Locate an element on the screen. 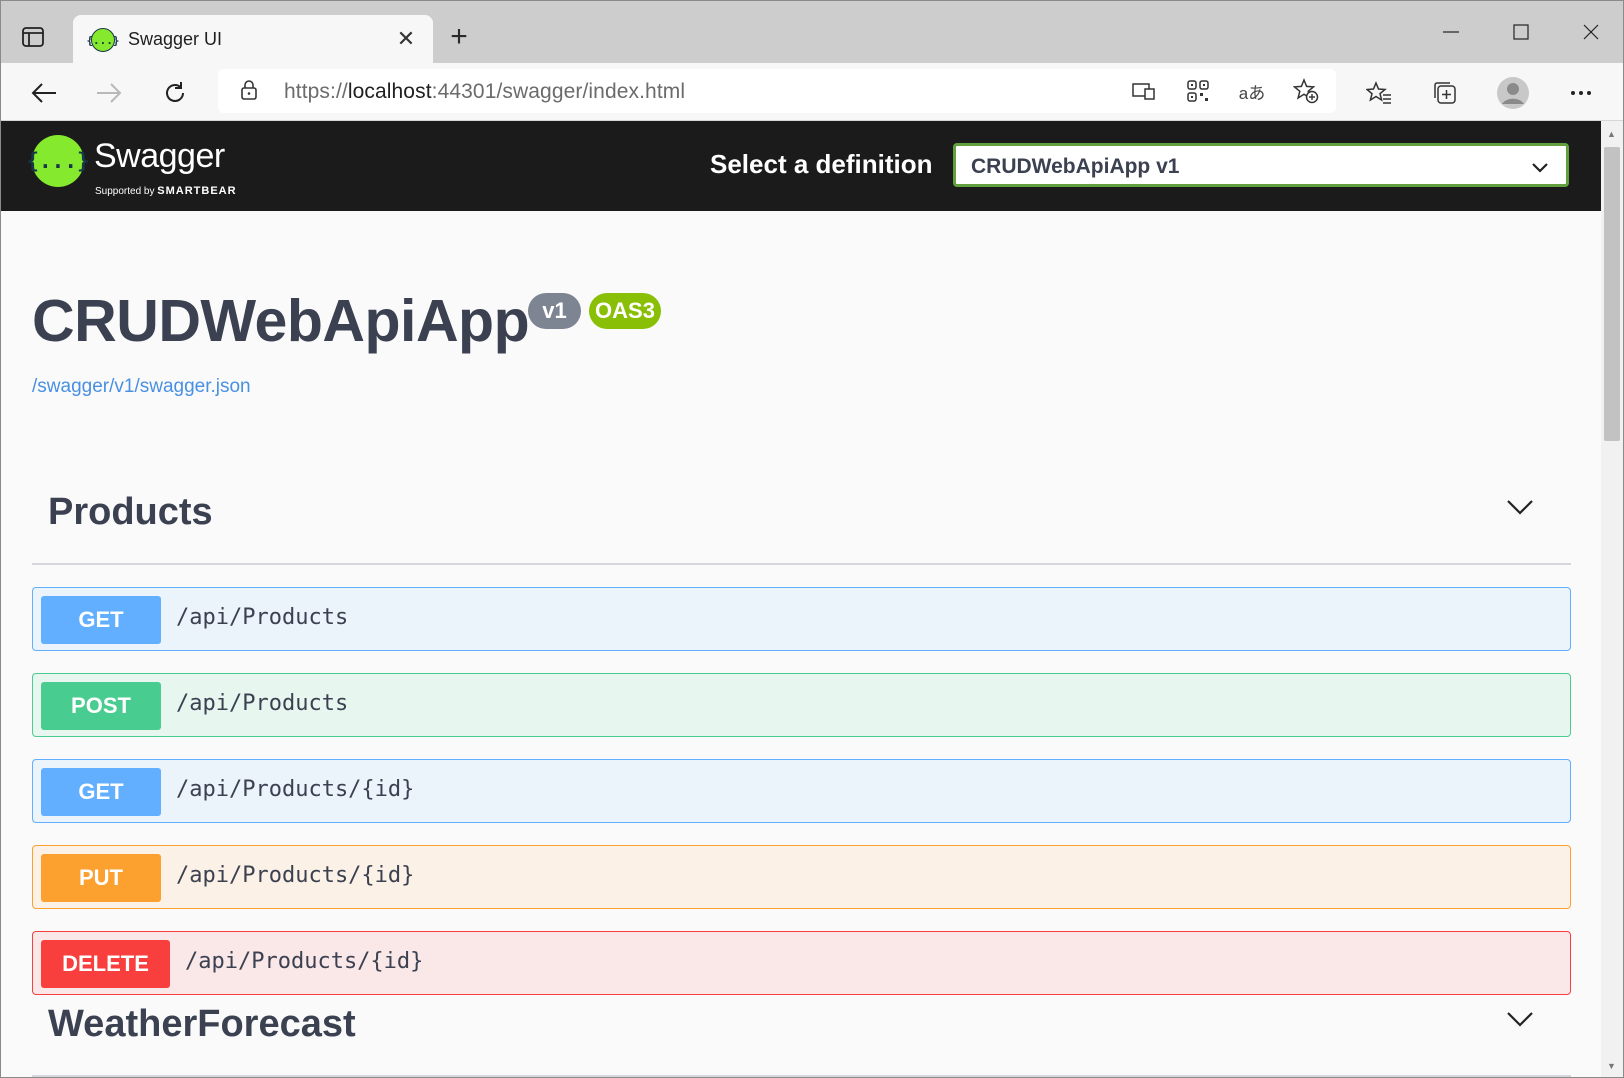 This screenshot has width=1624, height=1078. method-badge: PUT is located at coordinates (101, 878).